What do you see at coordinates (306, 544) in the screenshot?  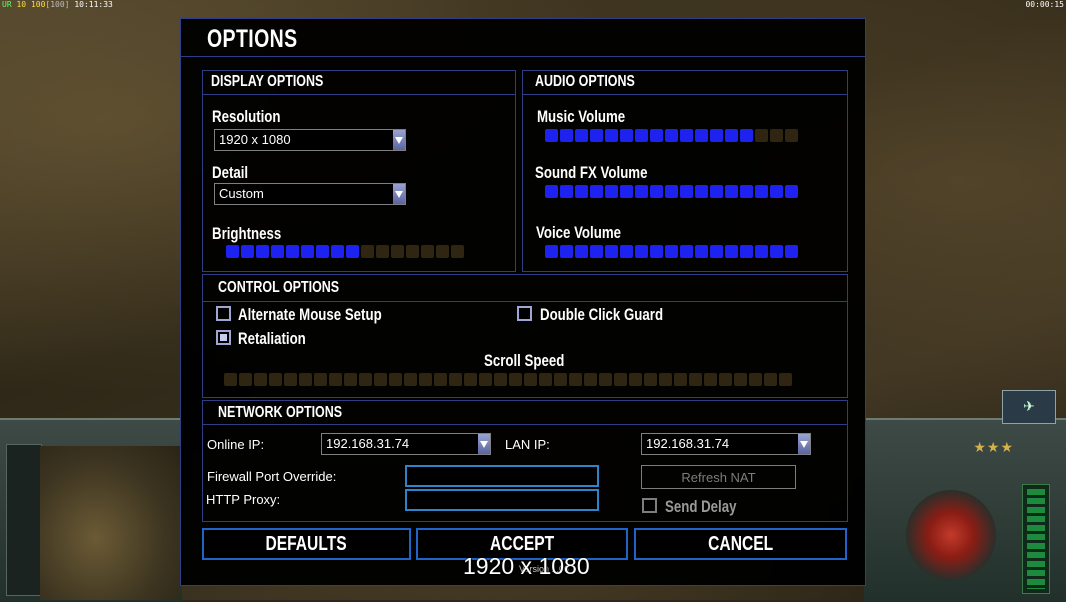 I see `defaults-button: DEFAULTS` at bounding box center [306, 544].